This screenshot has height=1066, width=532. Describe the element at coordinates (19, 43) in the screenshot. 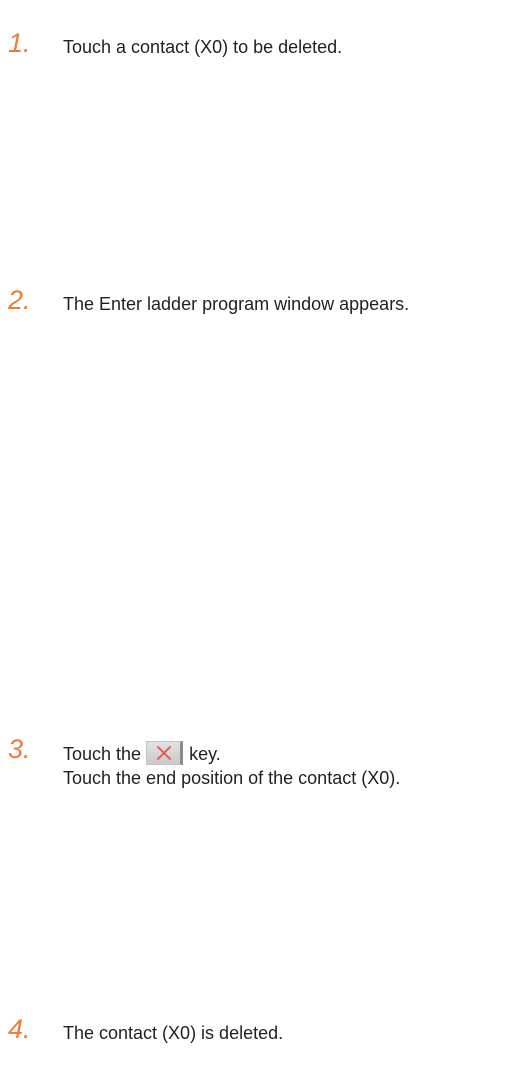

I see `step-number: 1.` at that location.